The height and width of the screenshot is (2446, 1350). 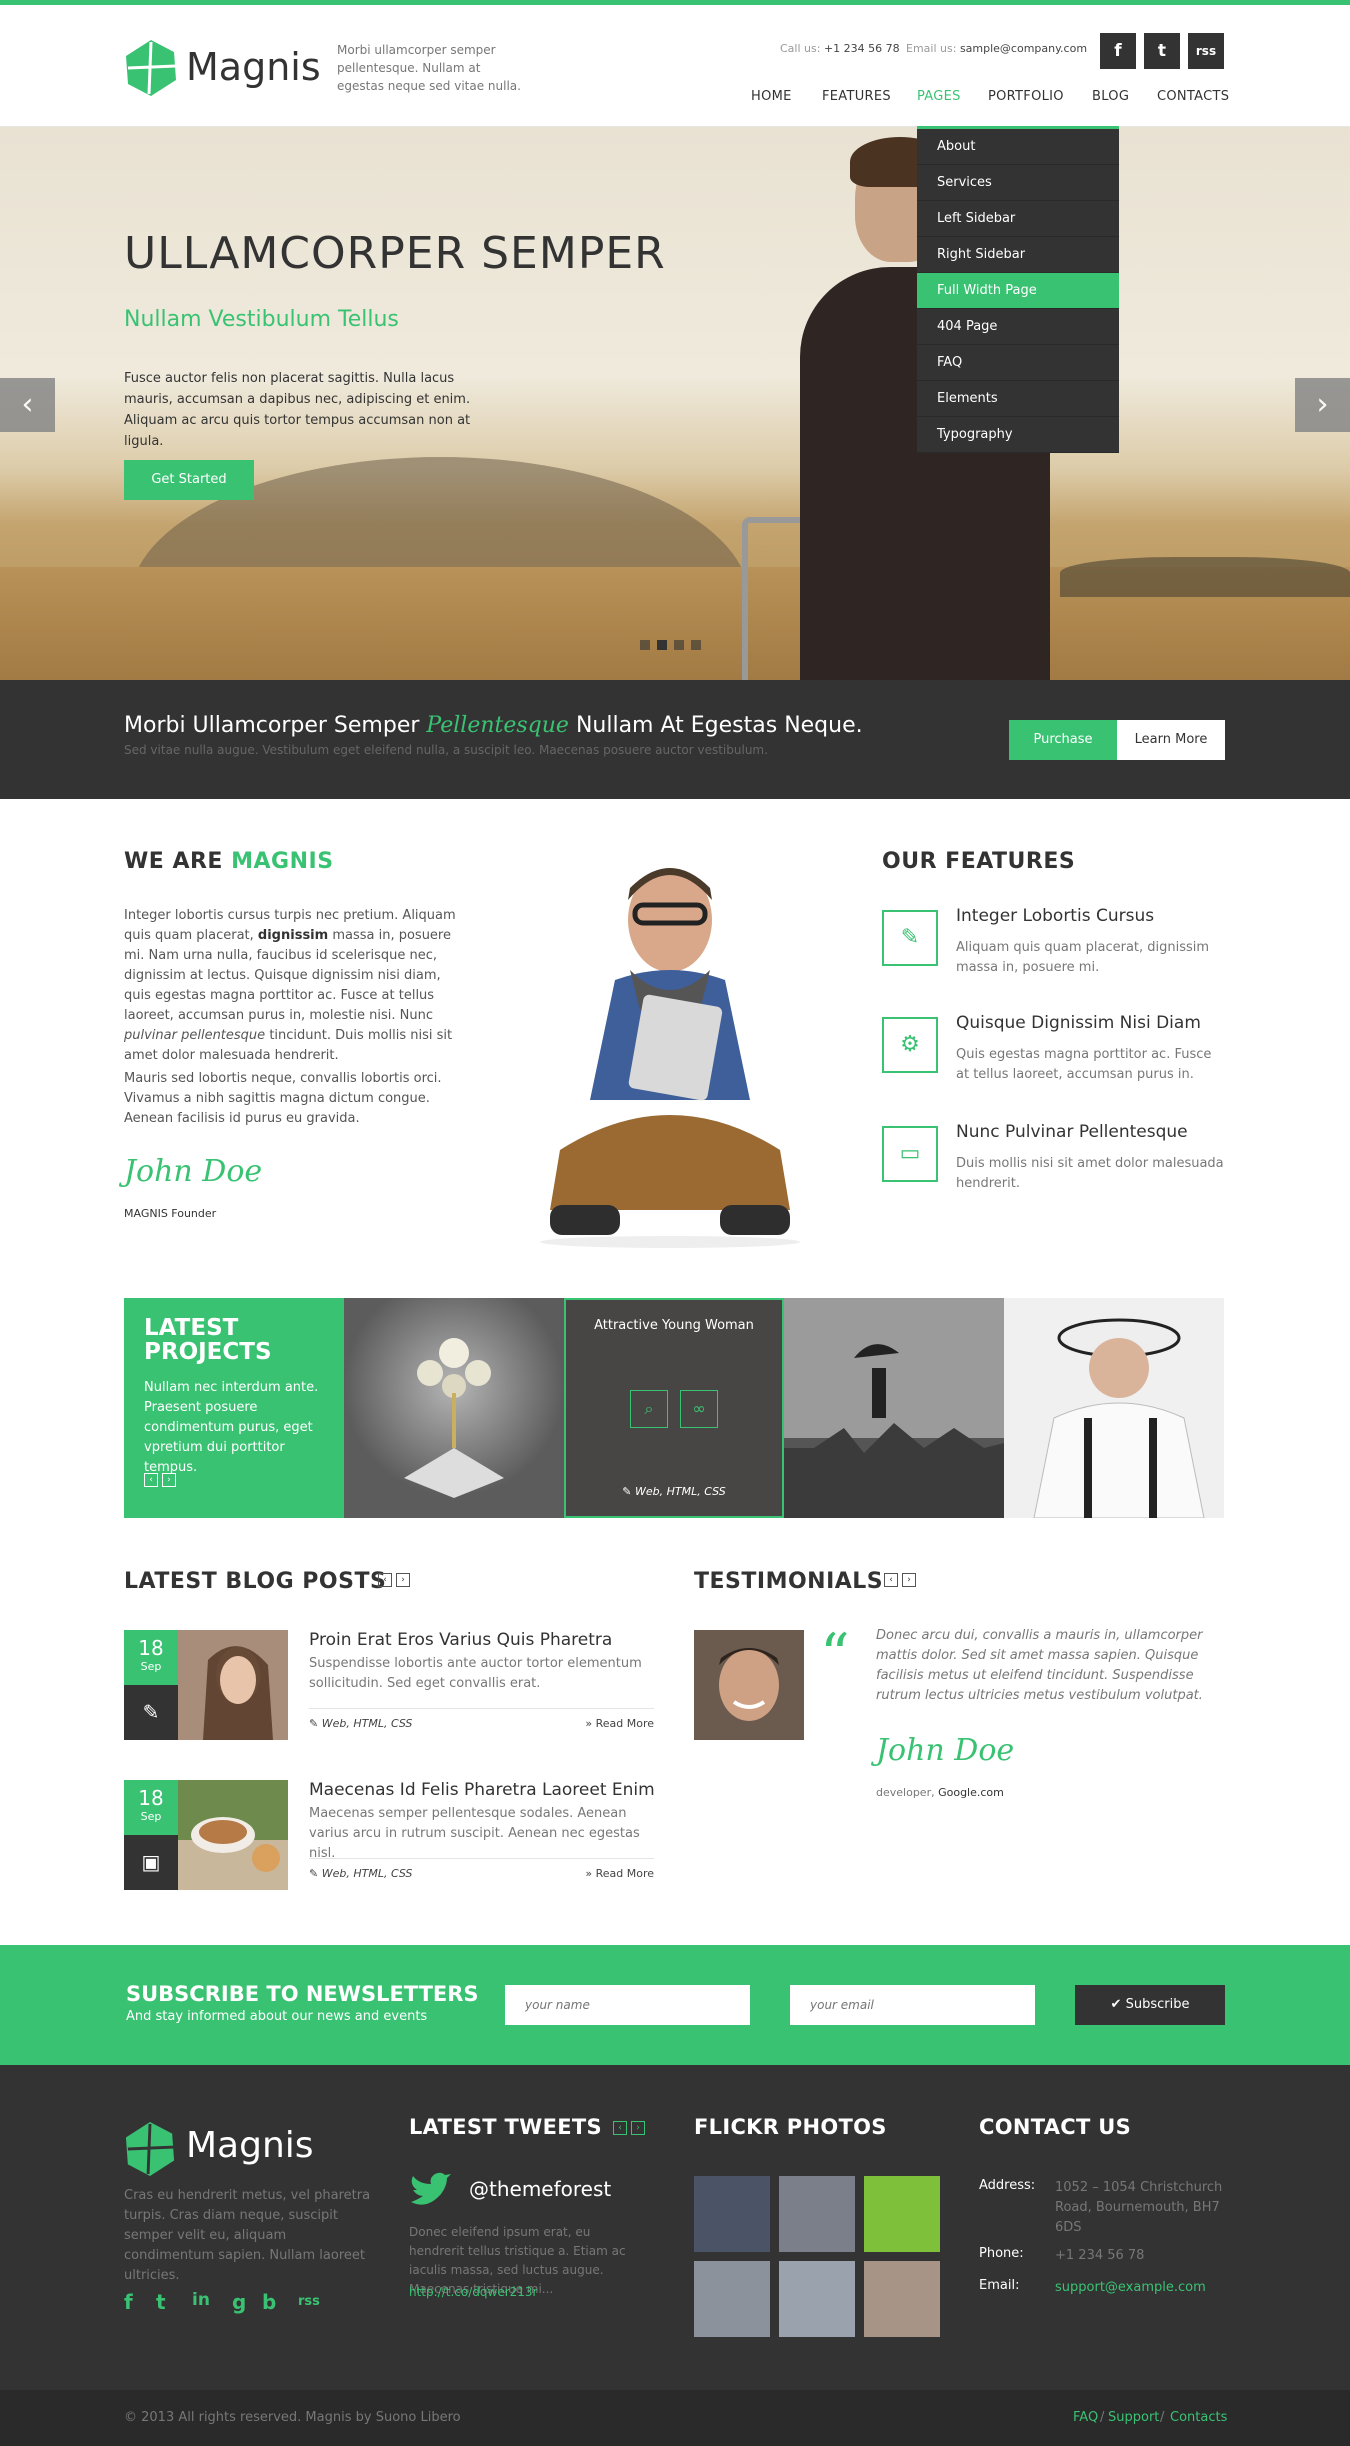 I want to click on newsletter-email-input, so click(x=912, y=2005).